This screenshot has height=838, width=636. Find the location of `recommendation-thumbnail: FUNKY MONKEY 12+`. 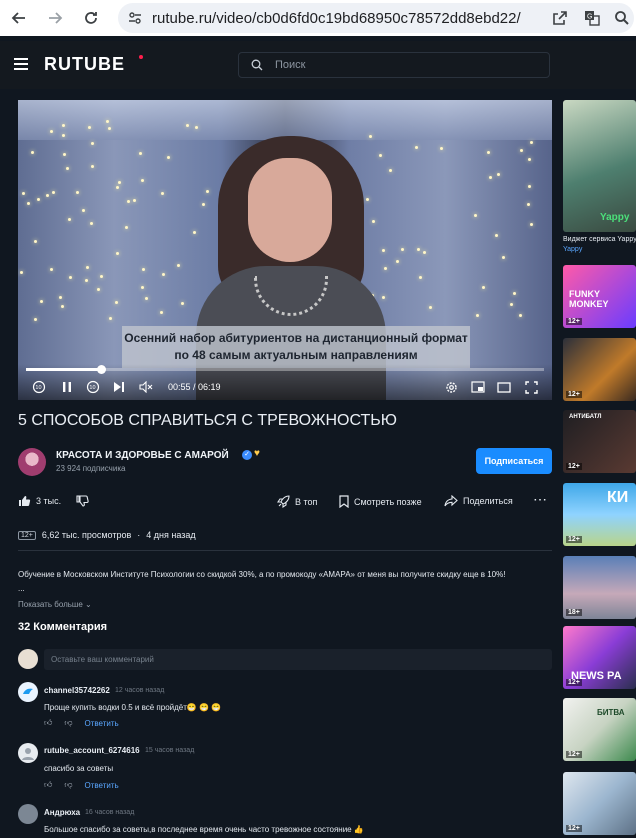

recommendation-thumbnail: FUNKY MONKEY 12+ is located at coordinates (599, 296).